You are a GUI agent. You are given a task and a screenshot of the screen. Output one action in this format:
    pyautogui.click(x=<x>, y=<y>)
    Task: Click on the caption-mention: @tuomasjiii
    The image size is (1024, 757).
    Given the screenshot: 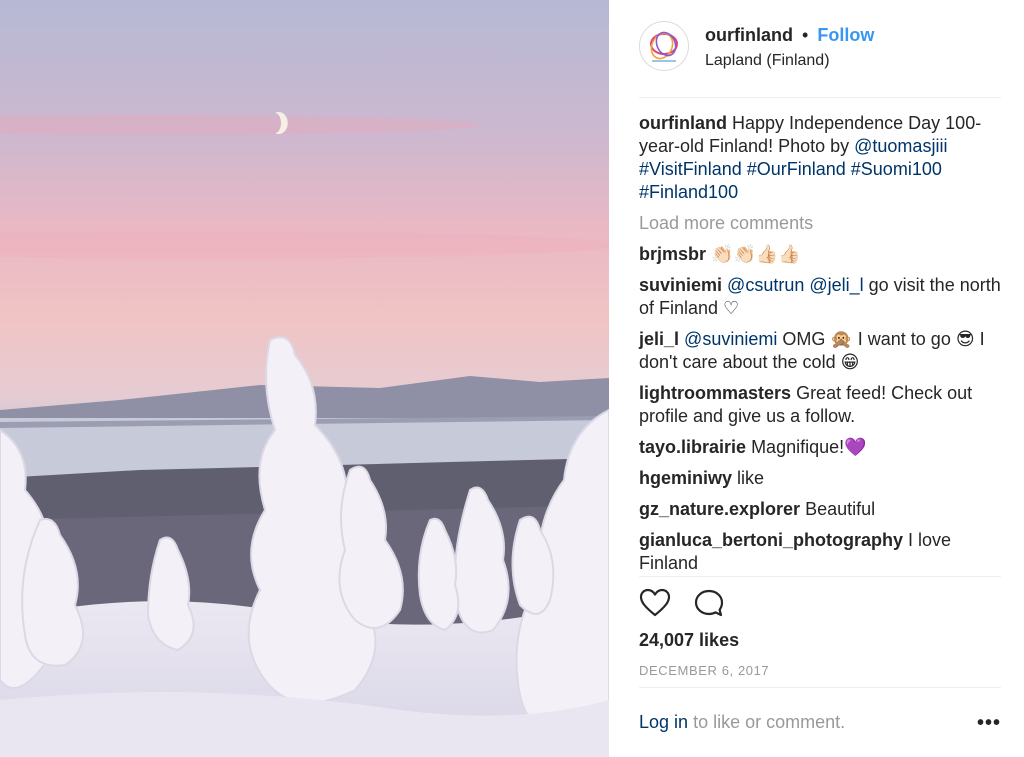 What is the action you would take?
    pyautogui.click(x=900, y=146)
    